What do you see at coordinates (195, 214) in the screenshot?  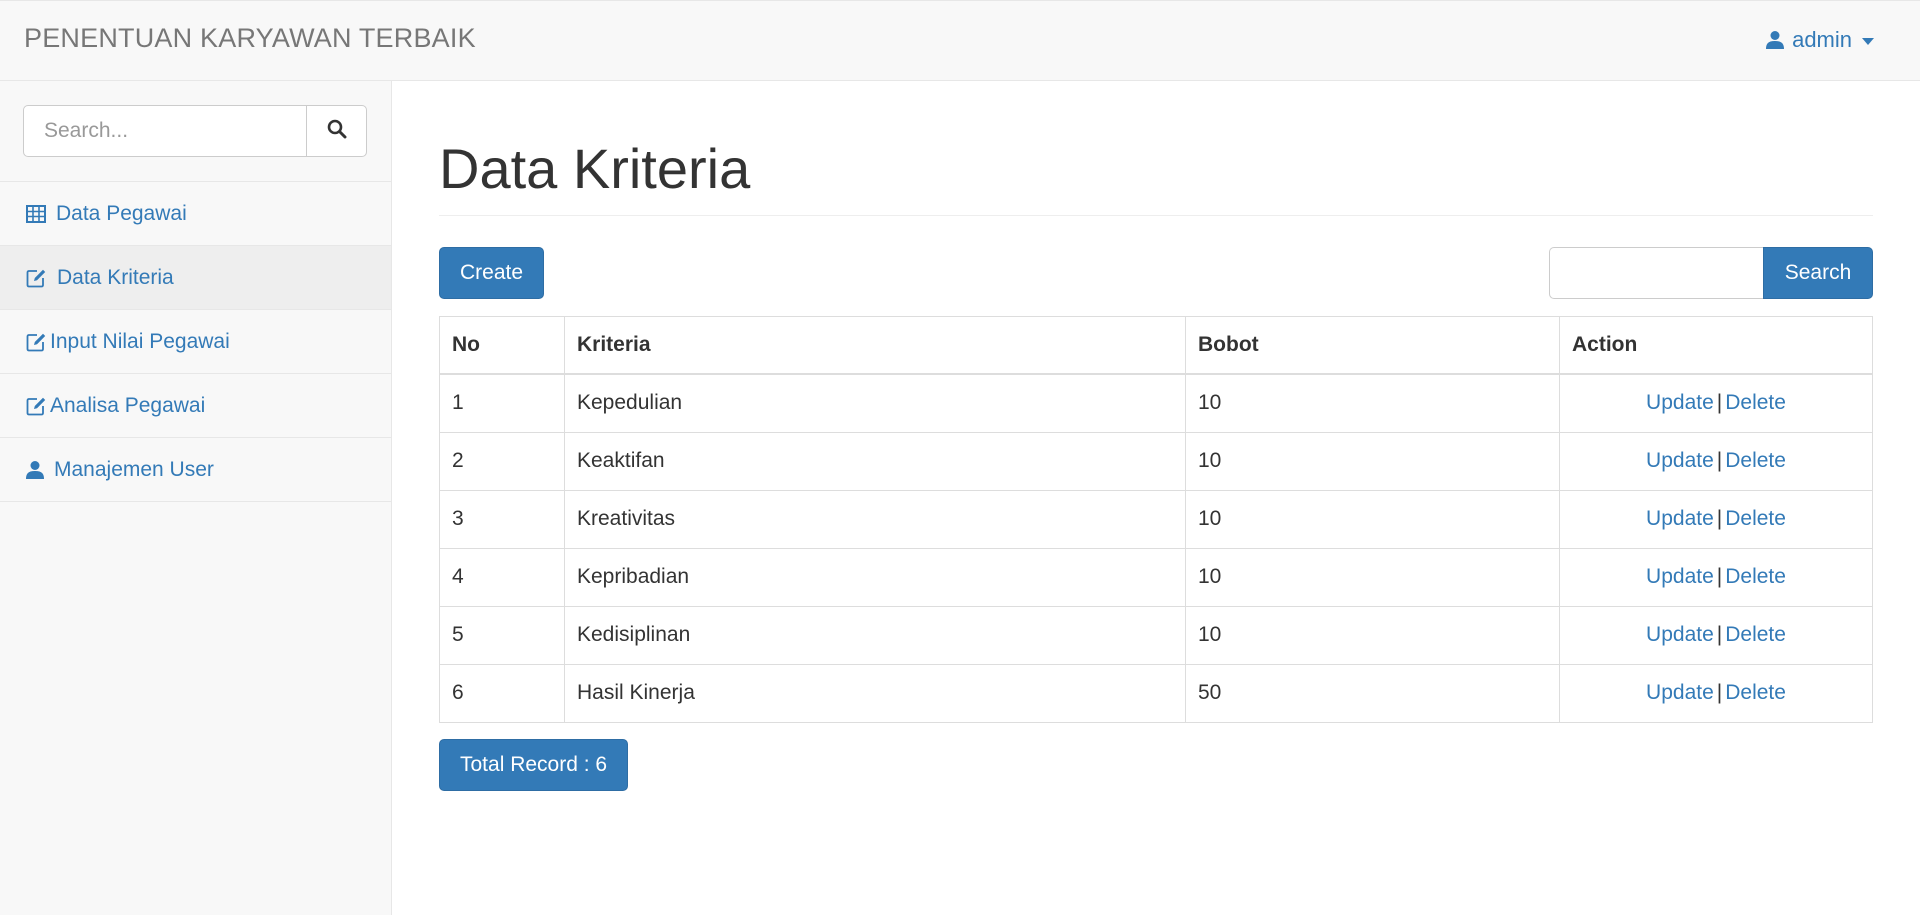 I see `sidebar-item-data-pegawai: Data Pegawai` at bounding box center [195, 214].